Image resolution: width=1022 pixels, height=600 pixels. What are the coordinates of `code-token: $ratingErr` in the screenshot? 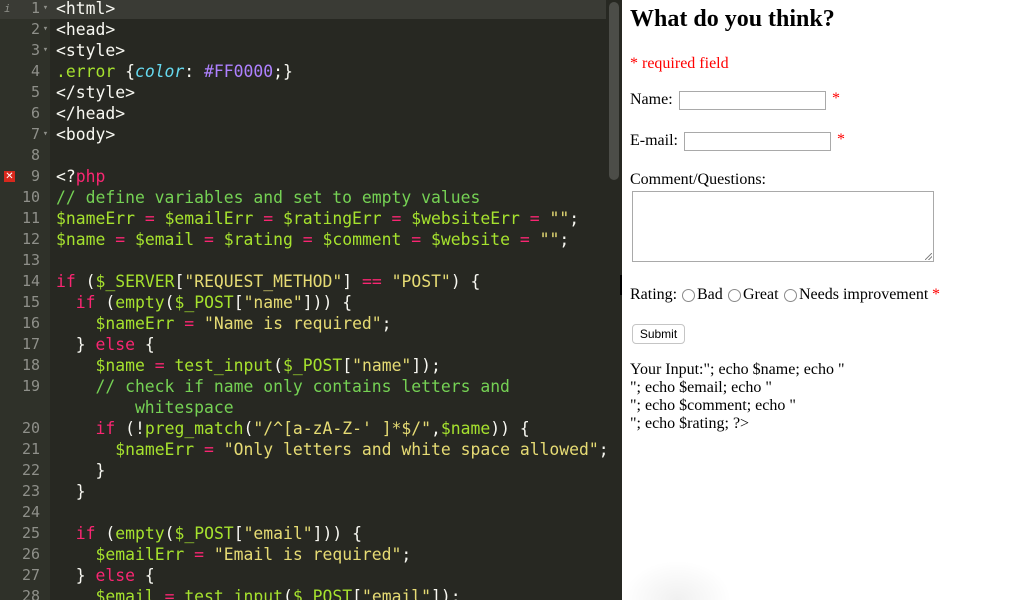 It's located at (332, 218).